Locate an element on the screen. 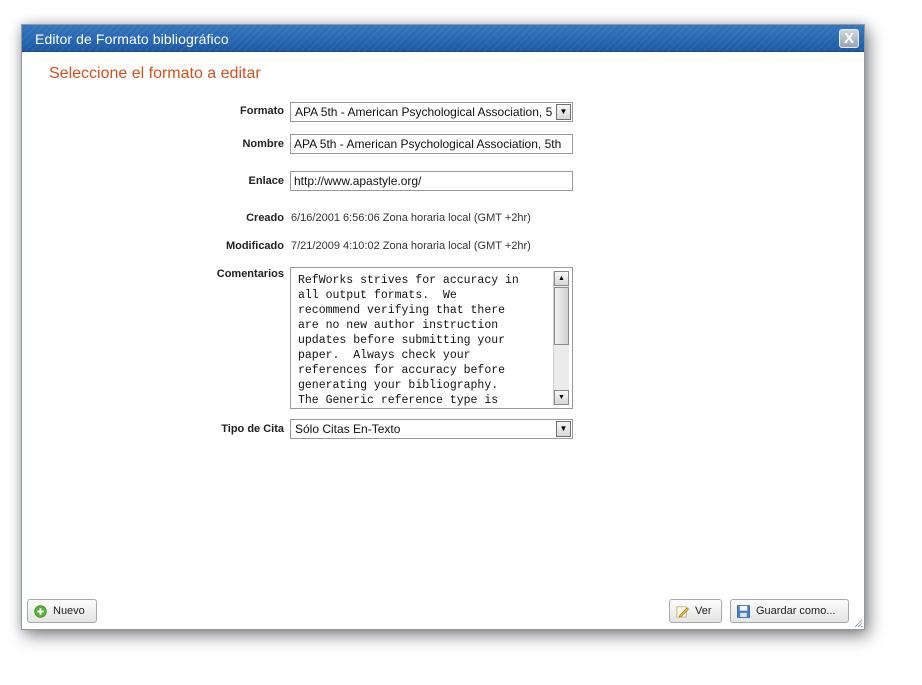 This screenshot has width=922, height=685. enlace-input: http://www.apastyle.org/ is located at coordinates (431, 181).